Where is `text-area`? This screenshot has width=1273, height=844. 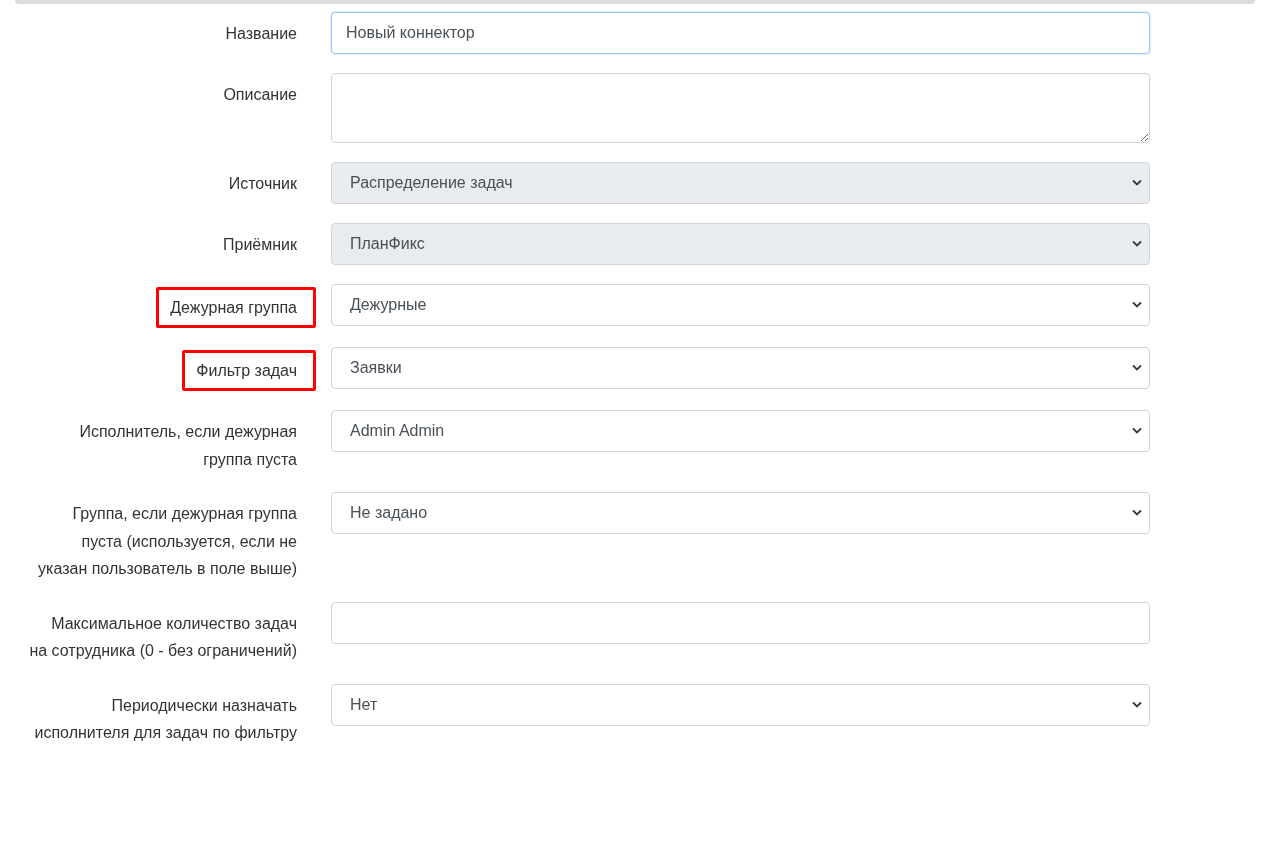 text-area is located at coordinates (740, 108).